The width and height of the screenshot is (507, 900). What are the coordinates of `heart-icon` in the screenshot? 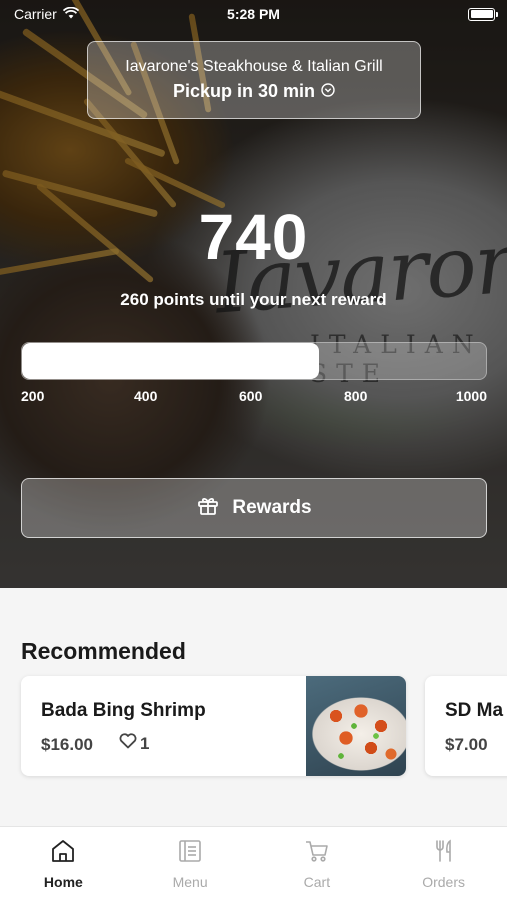 It's located at (128, 743).